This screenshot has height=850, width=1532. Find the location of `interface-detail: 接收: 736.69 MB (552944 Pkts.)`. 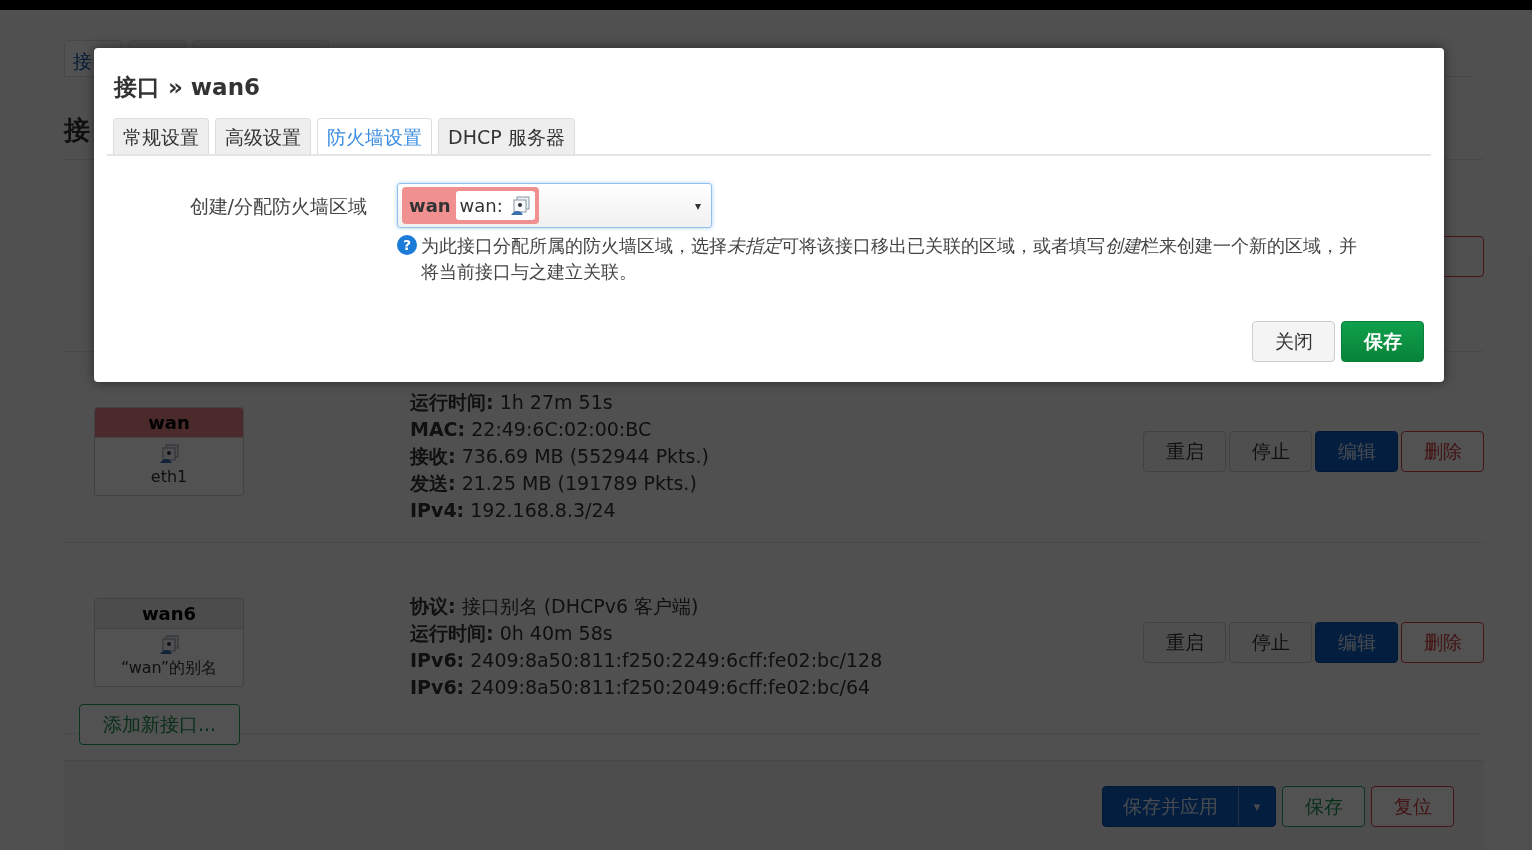

interface-detail: 接收: 736.69 MB (552944 Pkts.) is located at coordinates (560, 456).